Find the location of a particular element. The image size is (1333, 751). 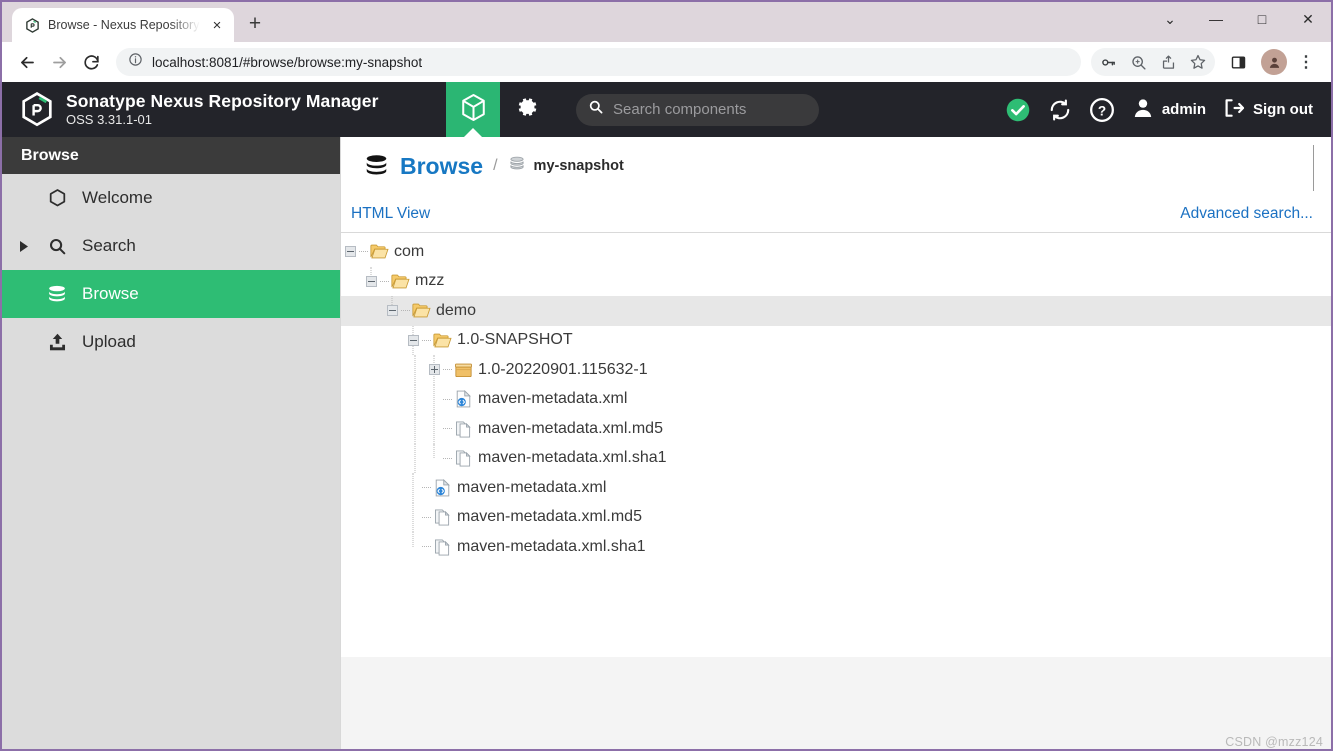

sign-out-button: Sign out is located at coordinates (1267, 110).